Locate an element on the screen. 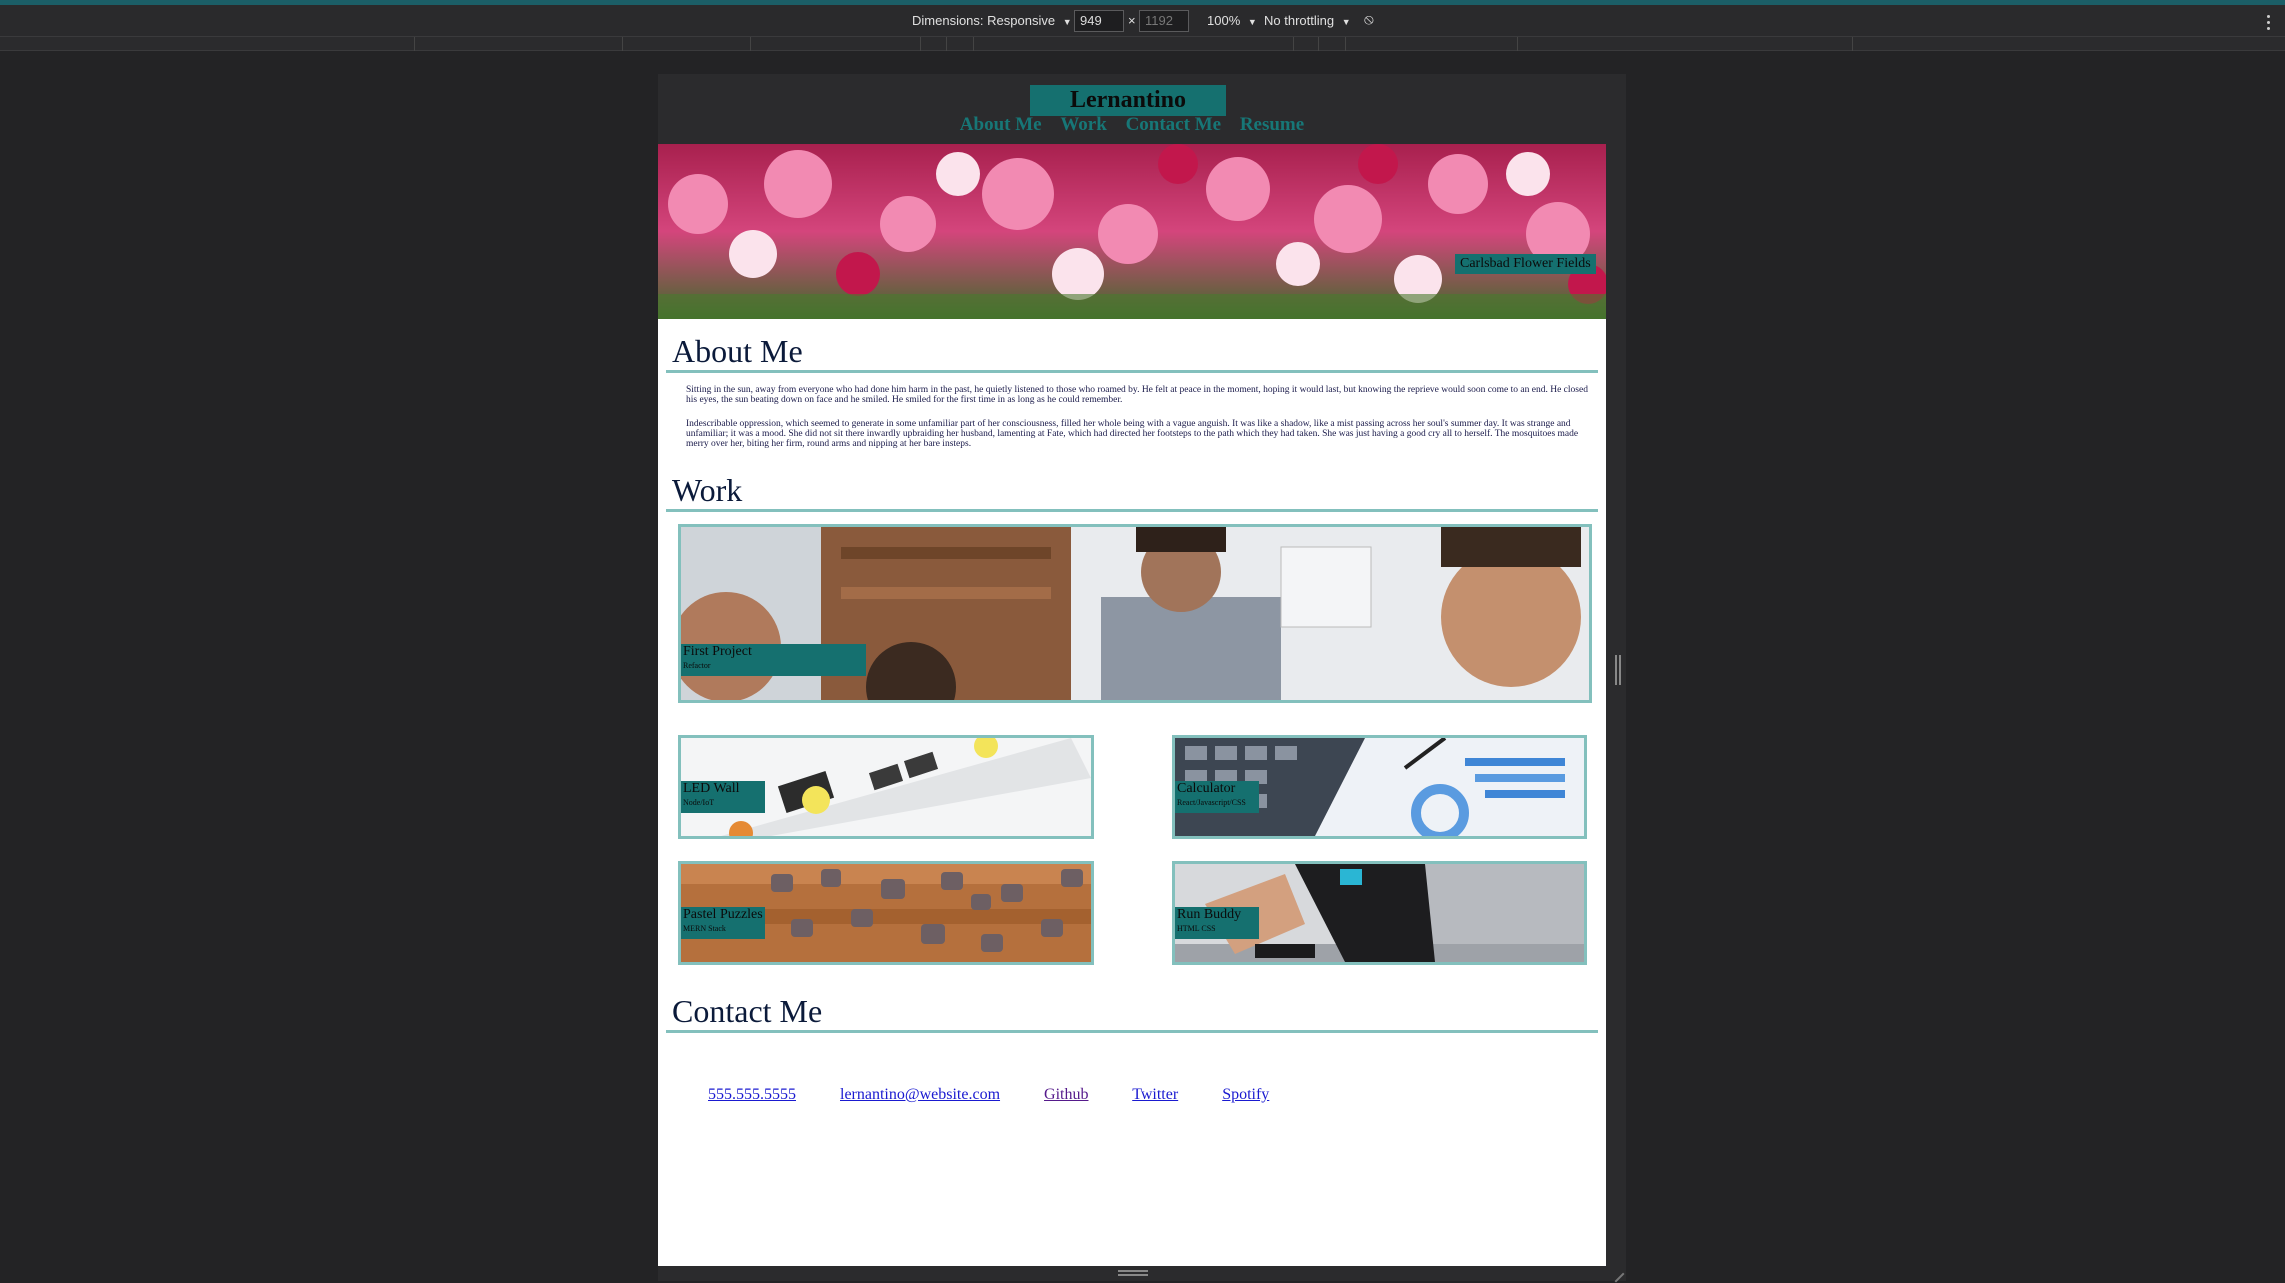 This screenshot has width=2285, height=1283. work-section: Work is located at coordinates (1132, 491).